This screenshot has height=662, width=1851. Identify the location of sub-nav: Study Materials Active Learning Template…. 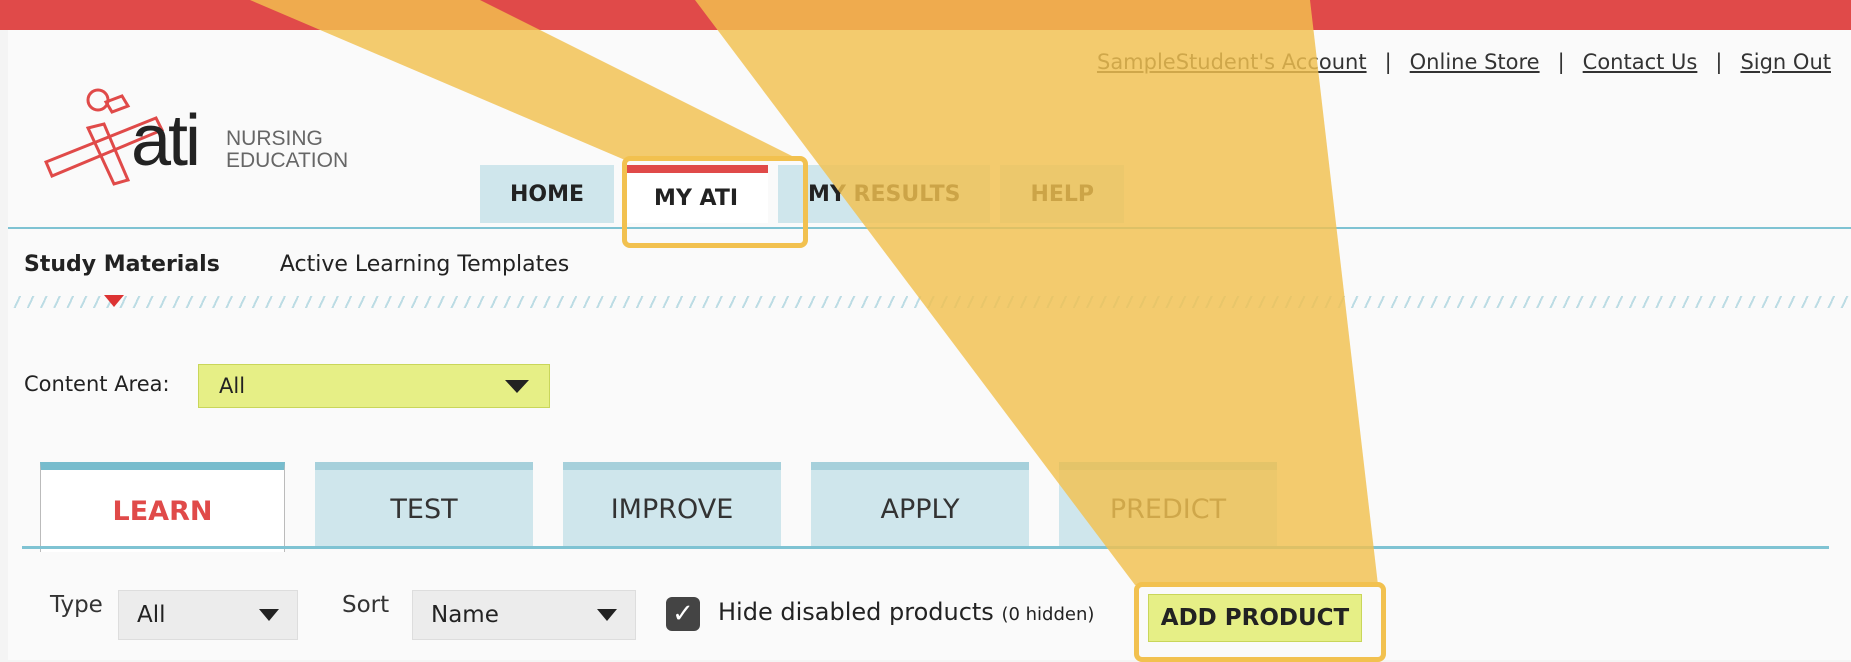
(296, 264).